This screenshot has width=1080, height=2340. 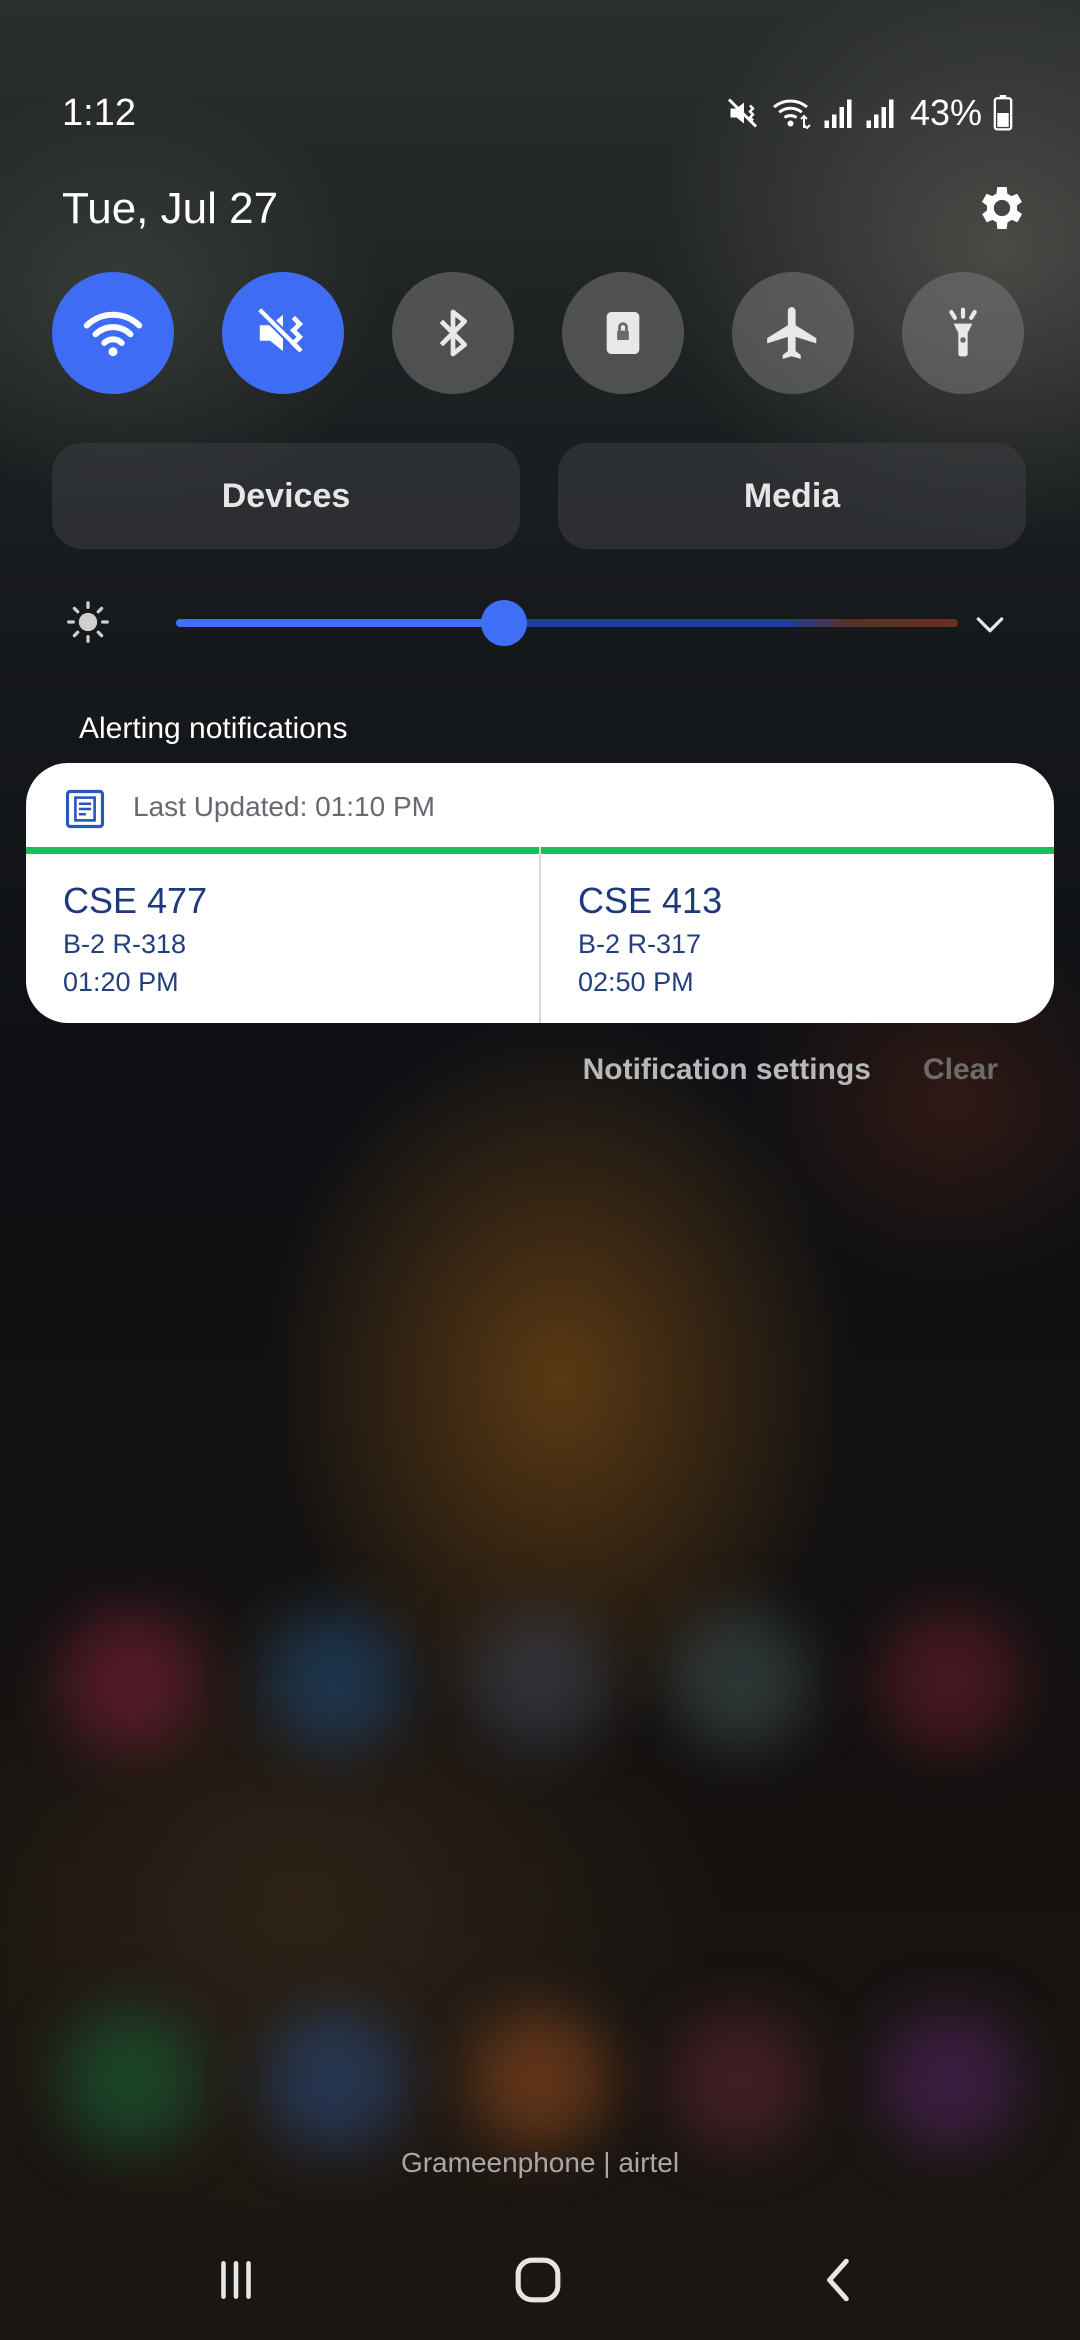 What do you see at coordinates (792, 496) in the screenshot?
I see `media-button: Media` at bounding box center [792, 496].